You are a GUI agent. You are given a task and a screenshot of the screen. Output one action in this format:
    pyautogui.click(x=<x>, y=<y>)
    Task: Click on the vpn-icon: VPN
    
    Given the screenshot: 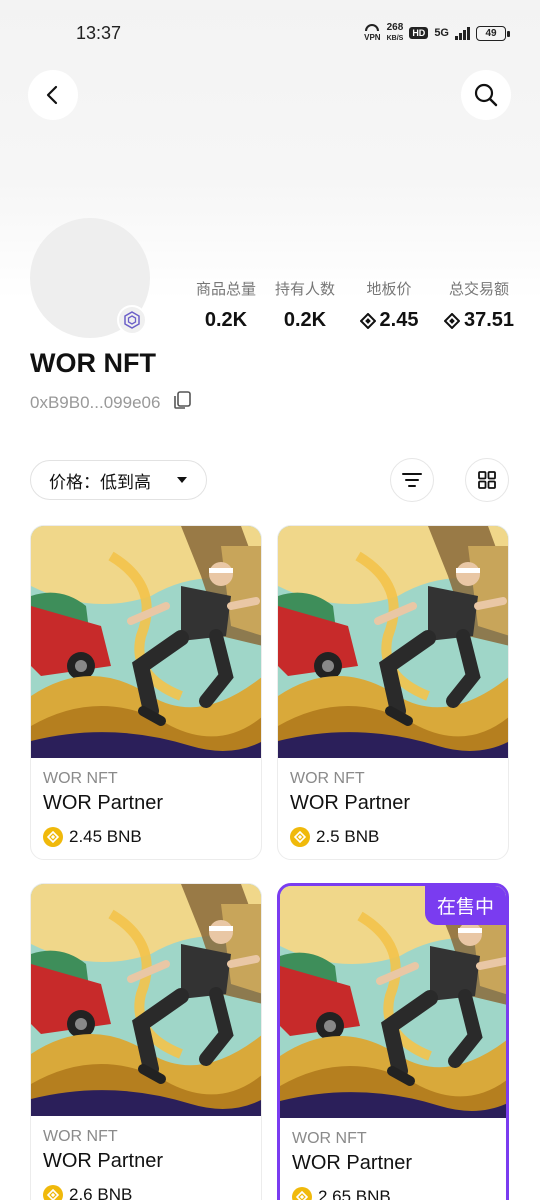 What is the action you would take?
    pyautogui.click(x=372, y=33)
    